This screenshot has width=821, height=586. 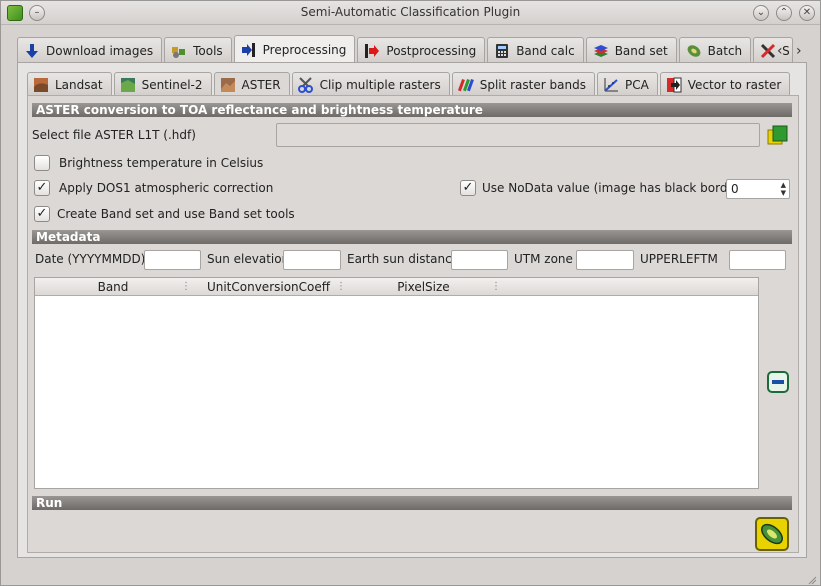 I want to click on remove-row-button, so click(x=778, y=382).